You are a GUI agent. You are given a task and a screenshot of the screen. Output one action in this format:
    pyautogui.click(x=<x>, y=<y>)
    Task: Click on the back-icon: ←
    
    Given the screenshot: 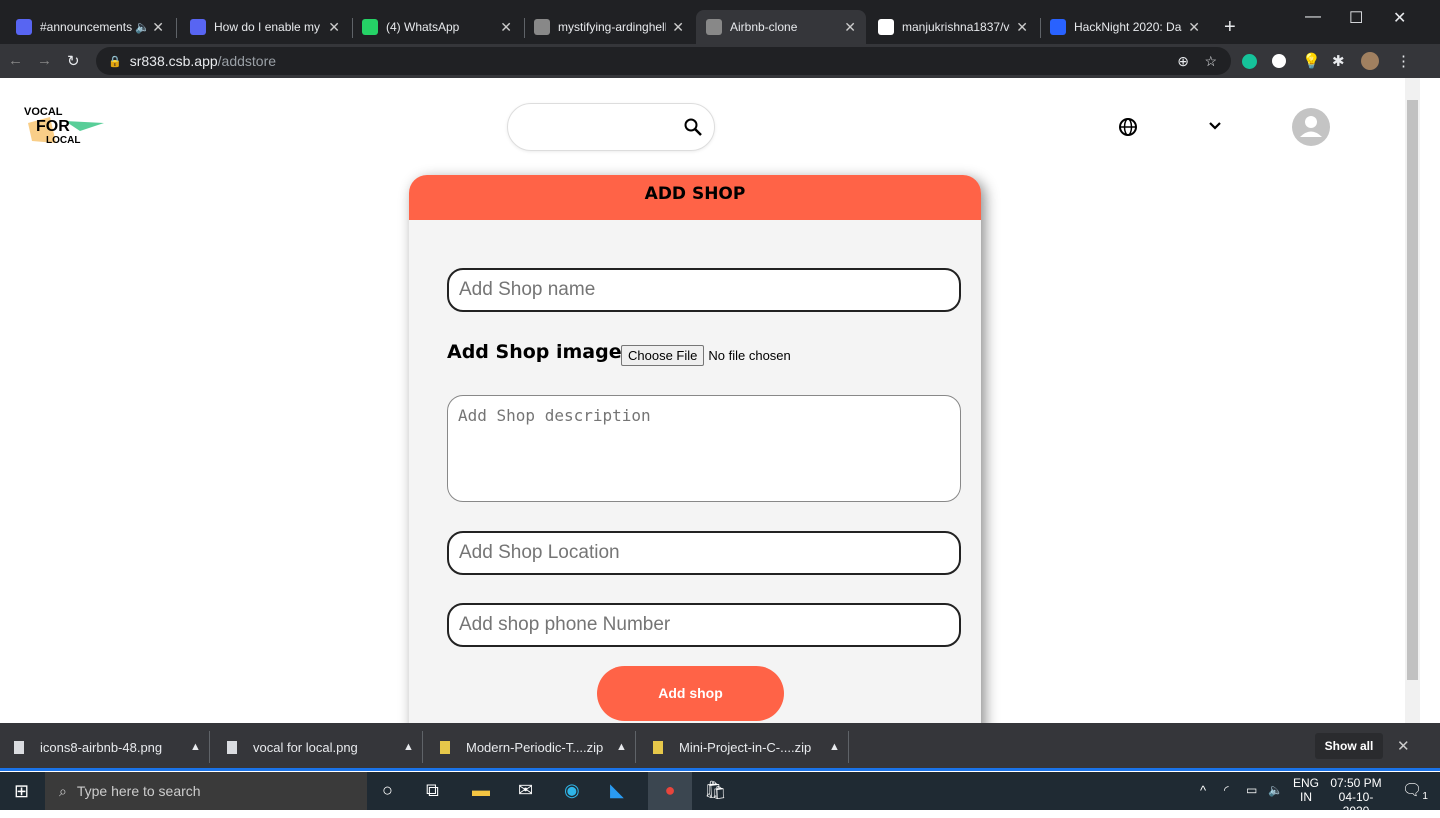 What is the action you would take?
    pyautogui.click(x=15, y=60)
    